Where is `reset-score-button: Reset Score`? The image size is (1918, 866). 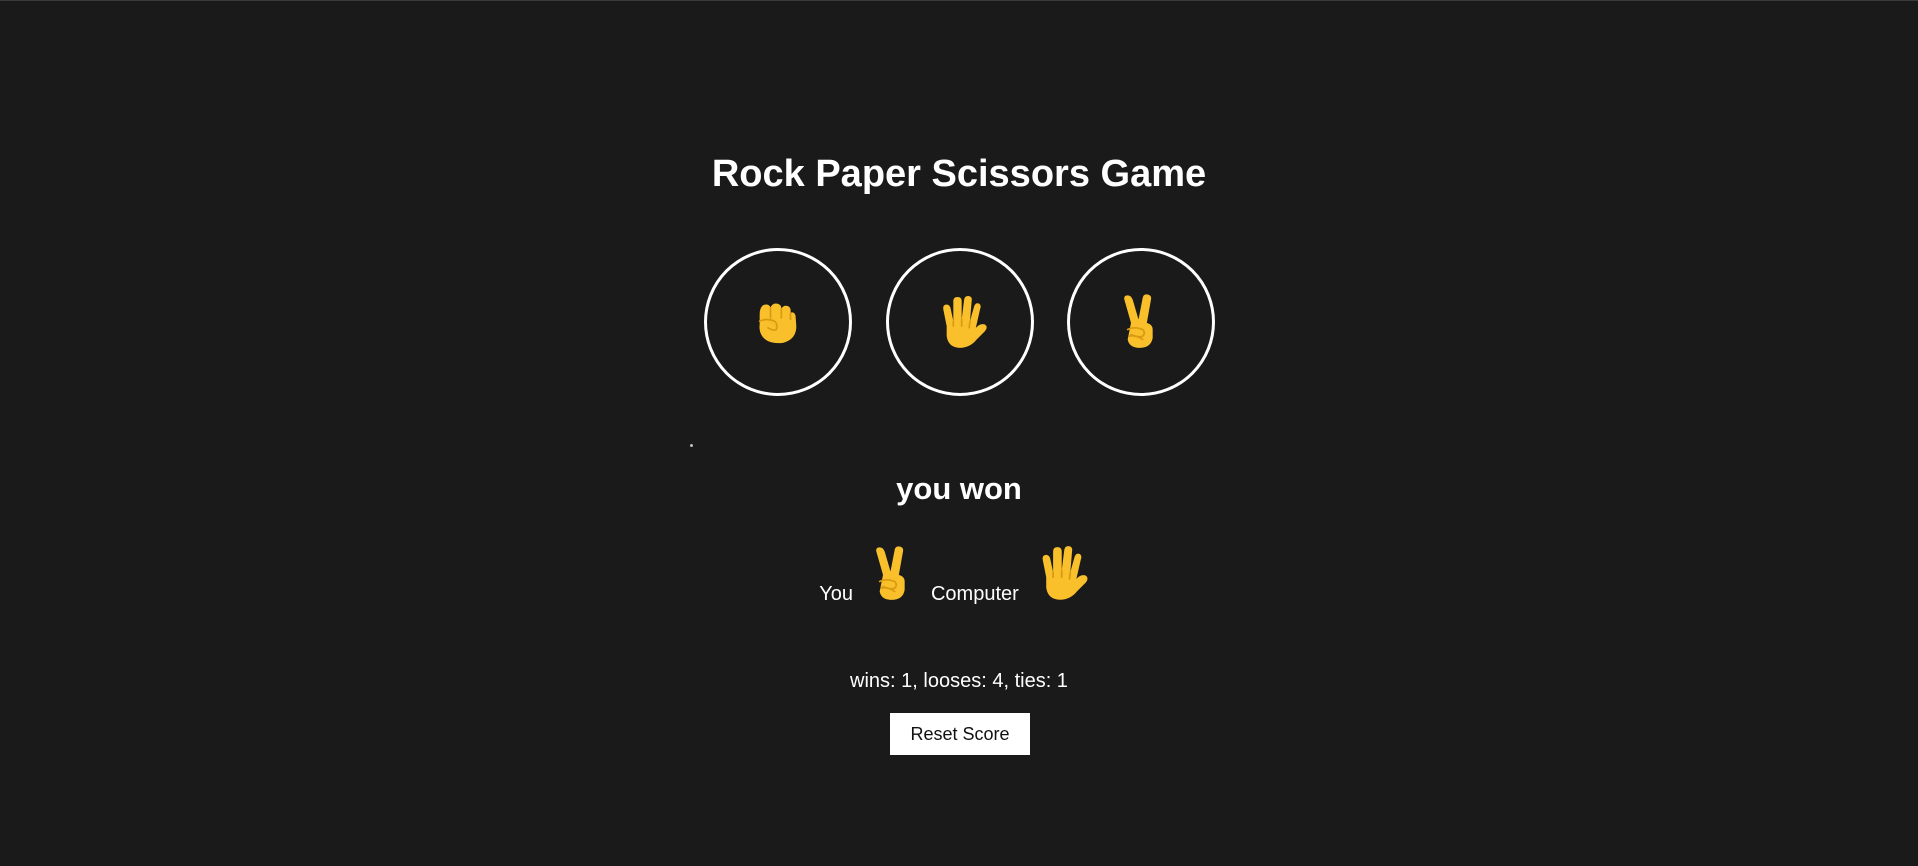
reset-score-button: Reset Score is located at coordinates (960, 734).